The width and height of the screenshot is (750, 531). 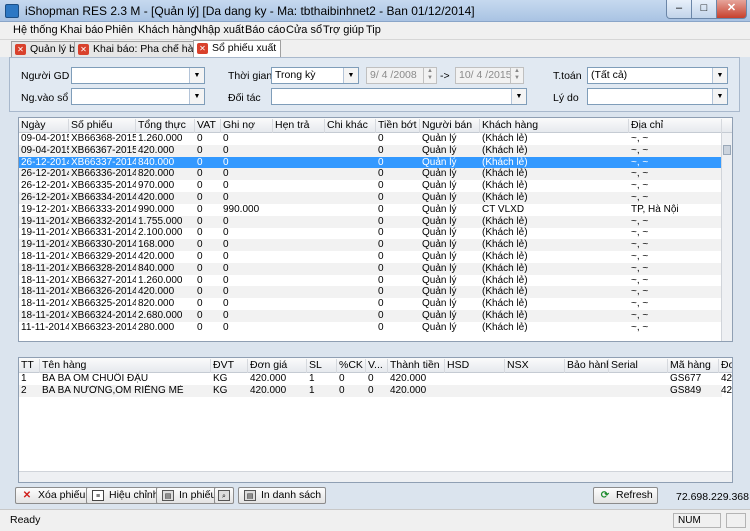 I want to click on menu-khai-bao: Khai báo, so click(x=81, y=30).